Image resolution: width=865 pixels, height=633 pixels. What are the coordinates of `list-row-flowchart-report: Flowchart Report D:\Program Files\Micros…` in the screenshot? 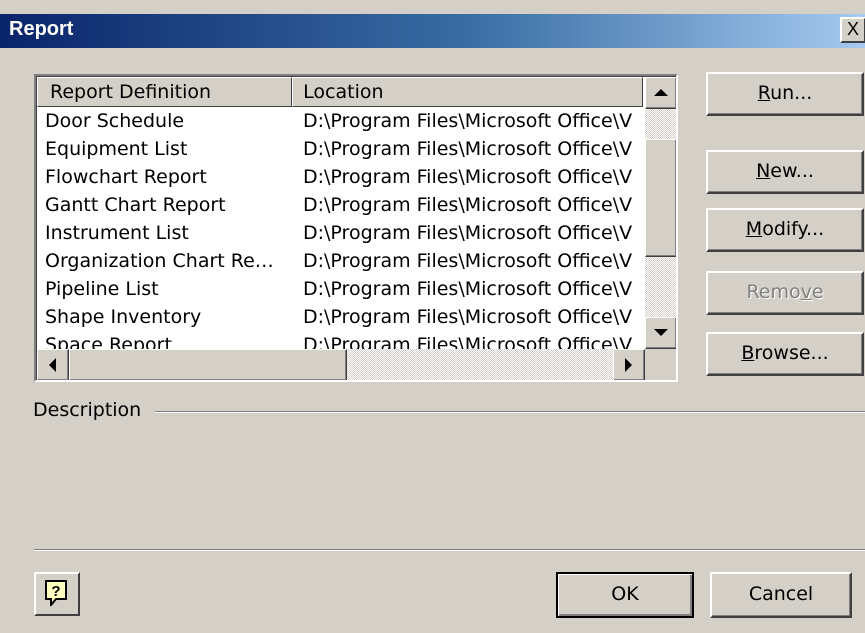 It's located at (340, 177).